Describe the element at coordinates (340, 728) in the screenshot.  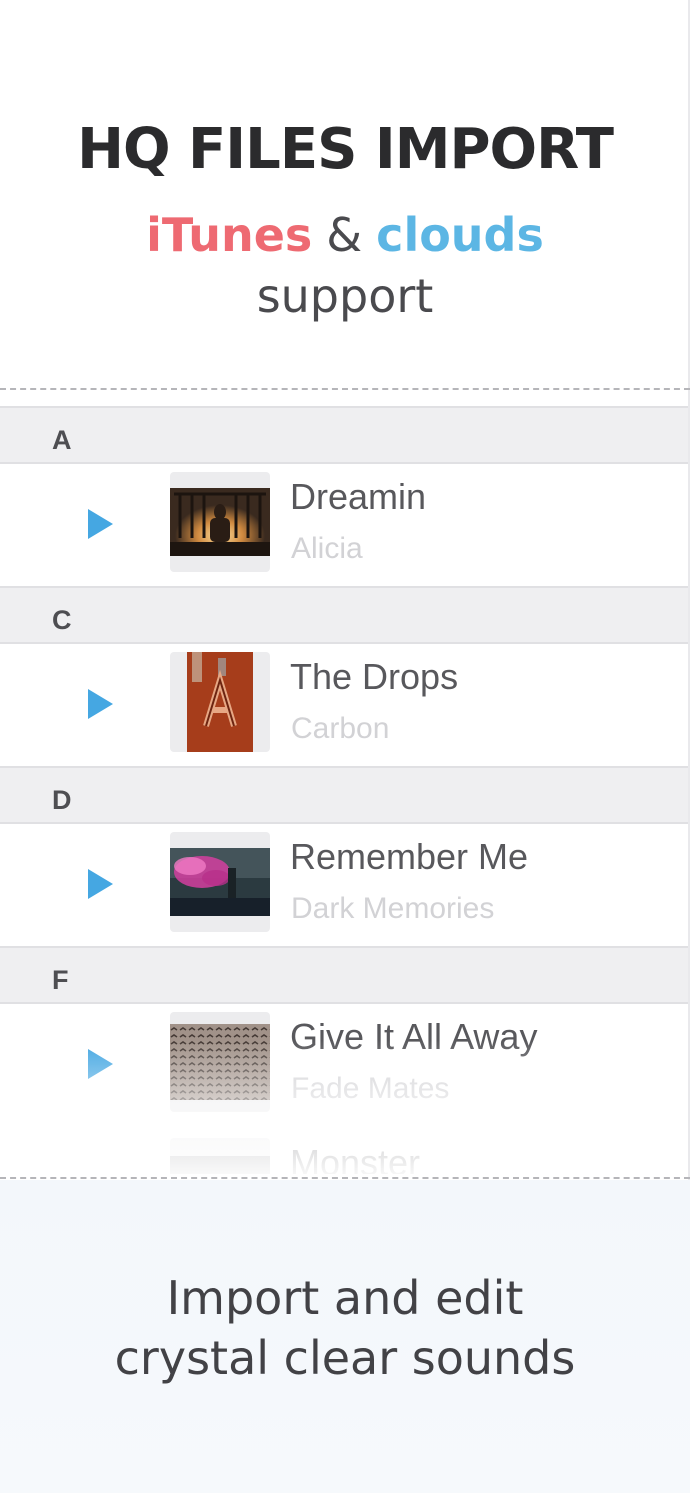
I see `track-artist: Carbon` at that location.